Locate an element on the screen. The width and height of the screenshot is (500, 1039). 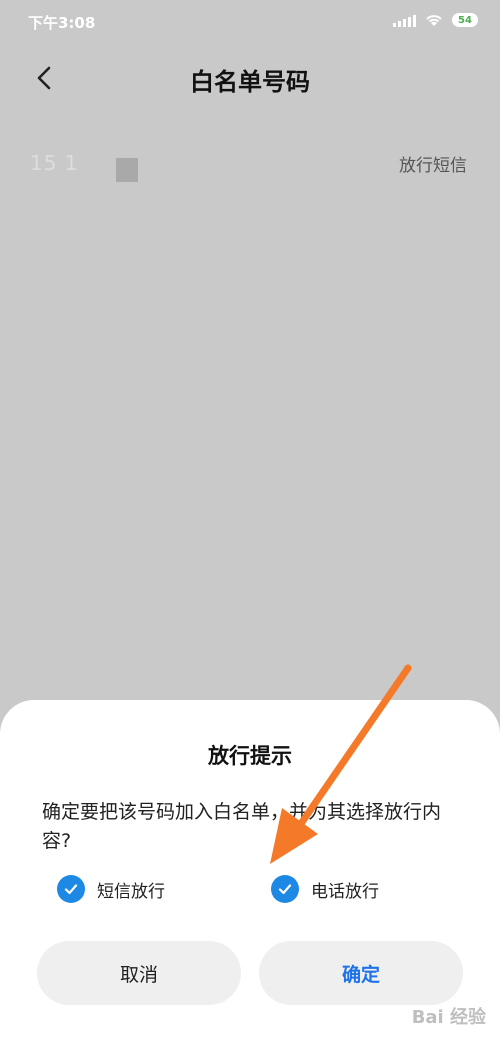
app-header: 白名单号码 is located at coordinates (250, 78).